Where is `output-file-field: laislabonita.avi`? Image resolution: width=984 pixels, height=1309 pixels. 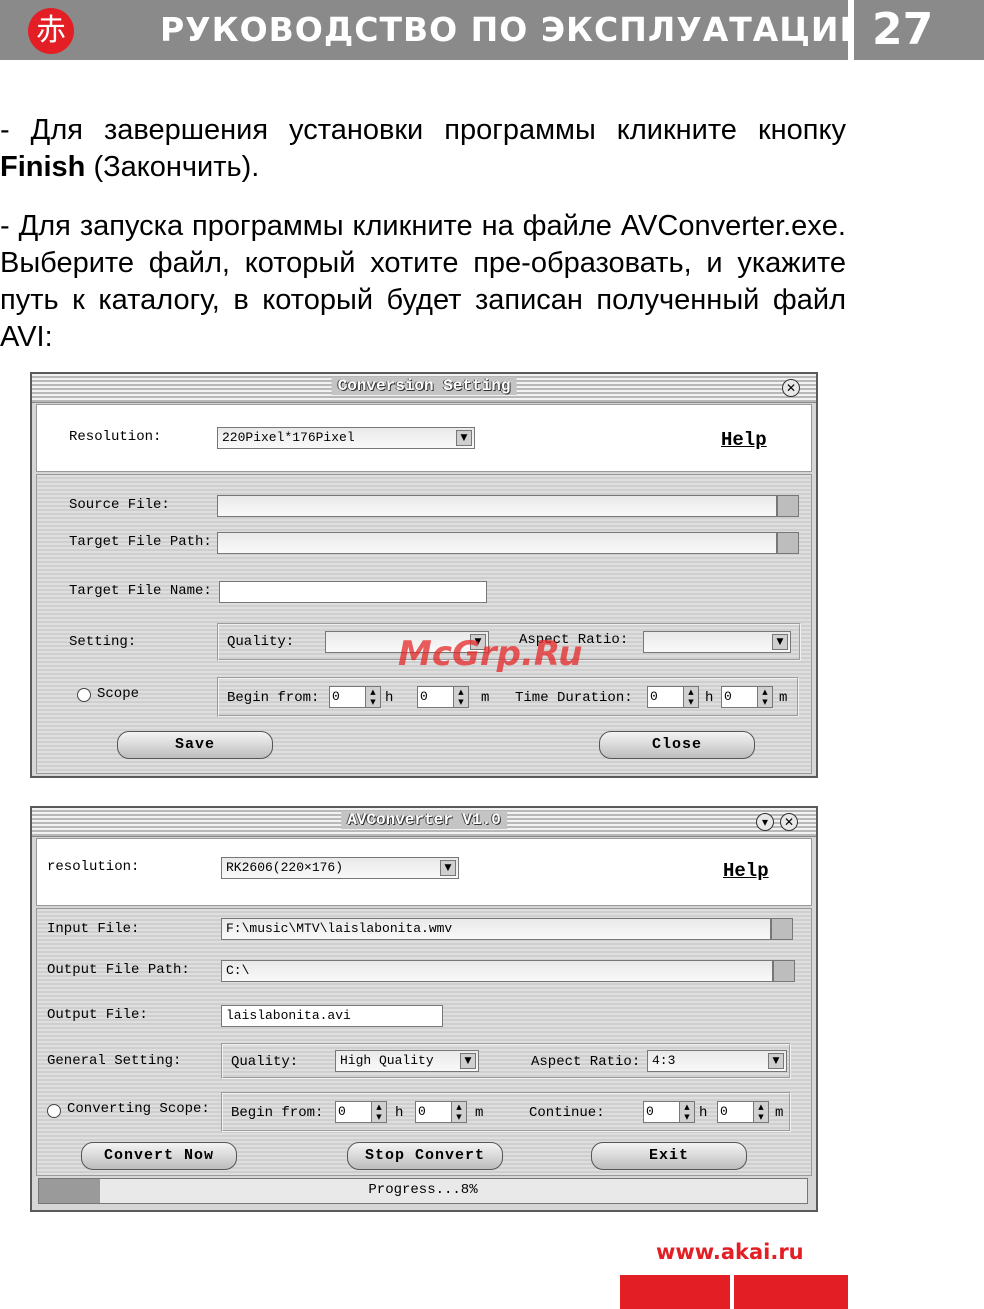
output-file-field: laislabonita.avi is located at coordinates (332, 1016).